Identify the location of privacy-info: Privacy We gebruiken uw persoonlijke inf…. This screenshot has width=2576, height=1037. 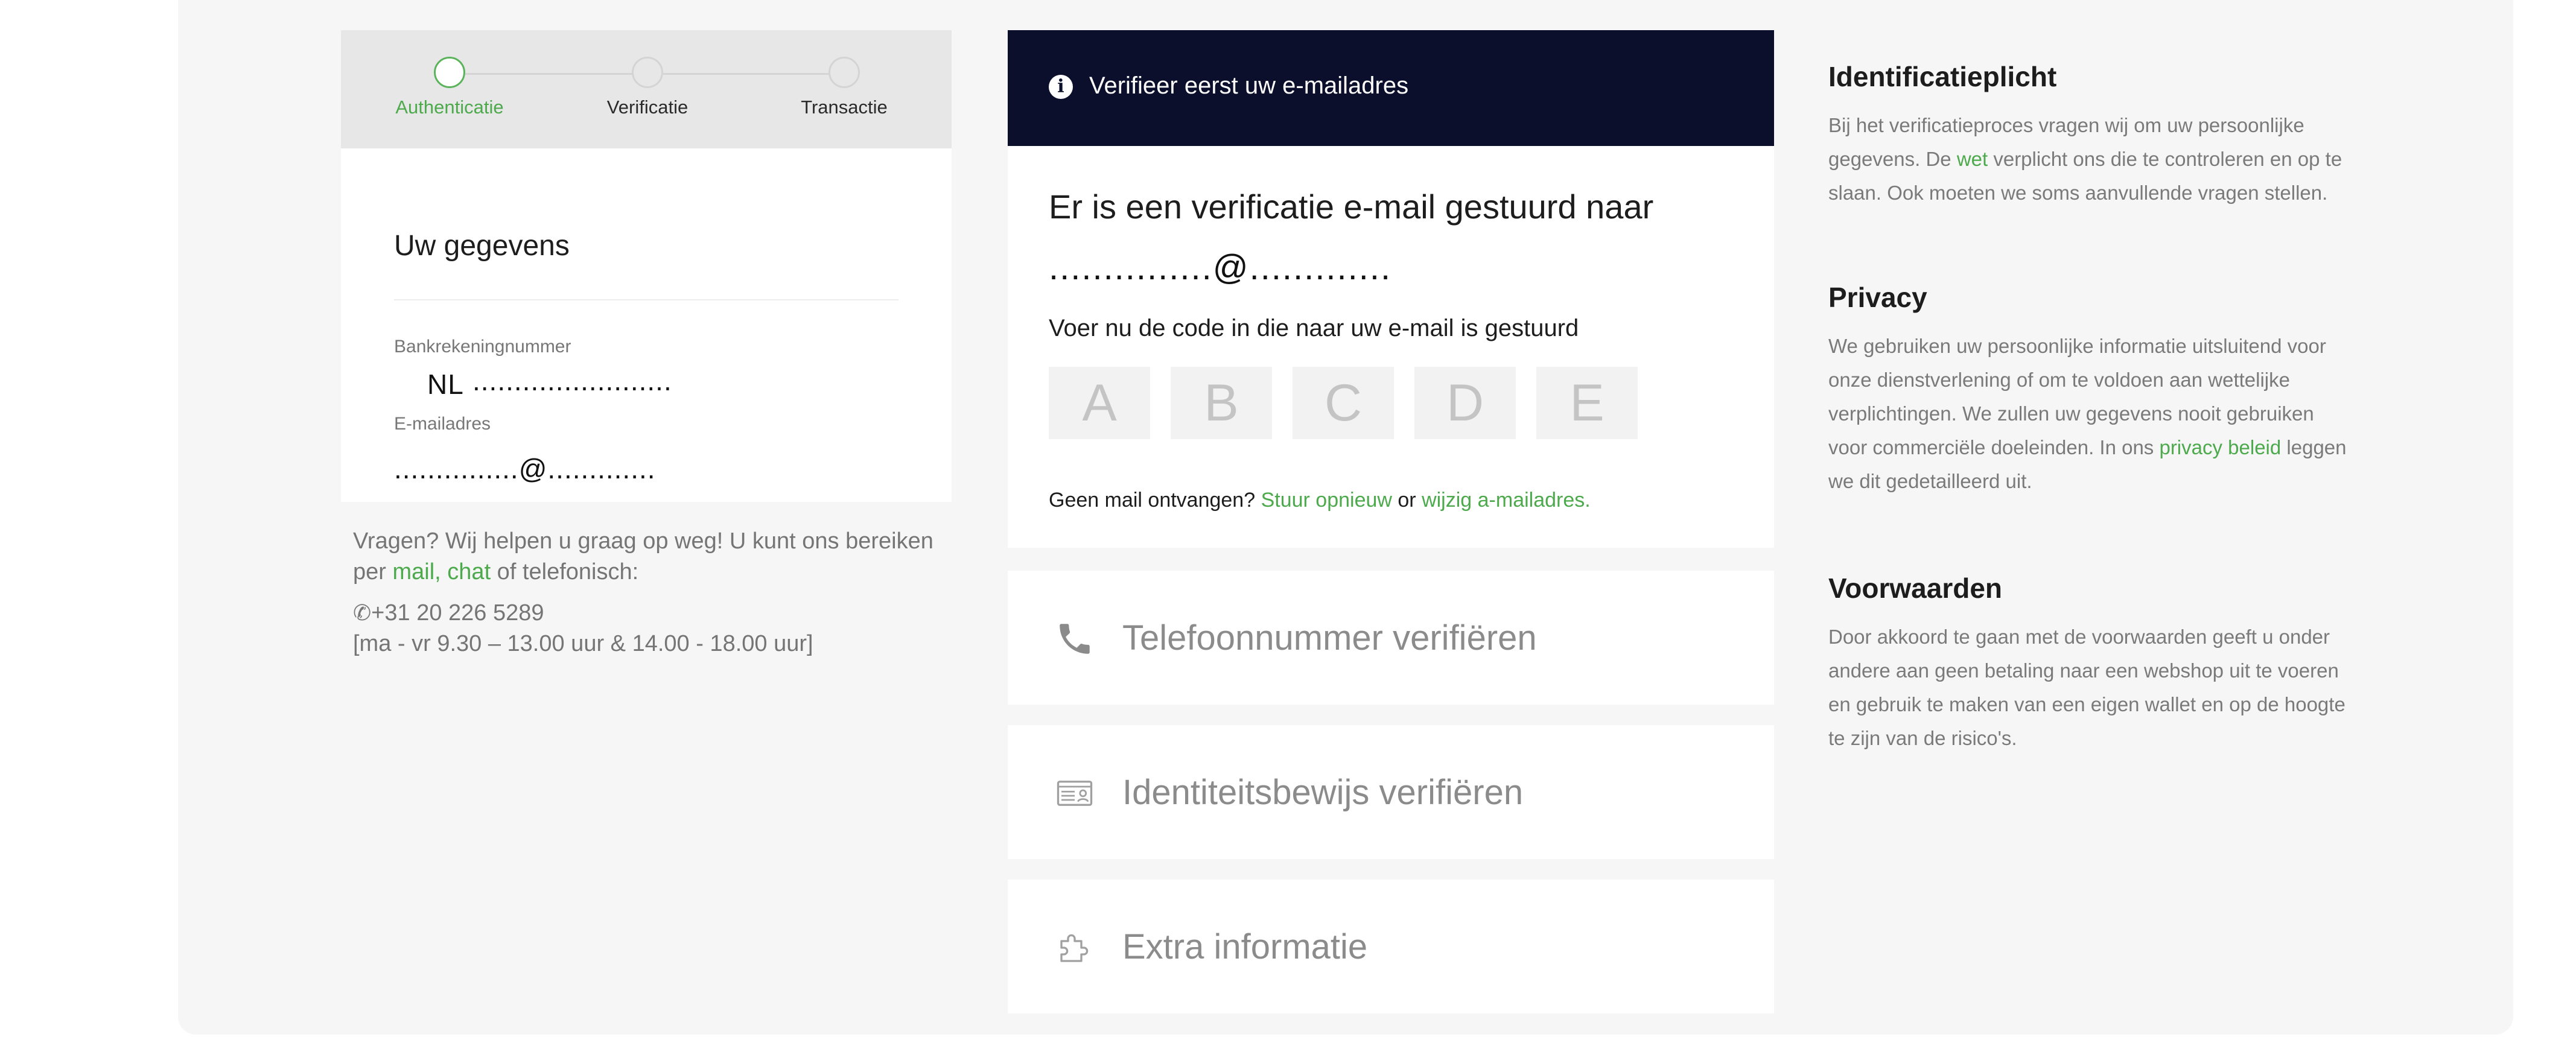
(2087, 389).